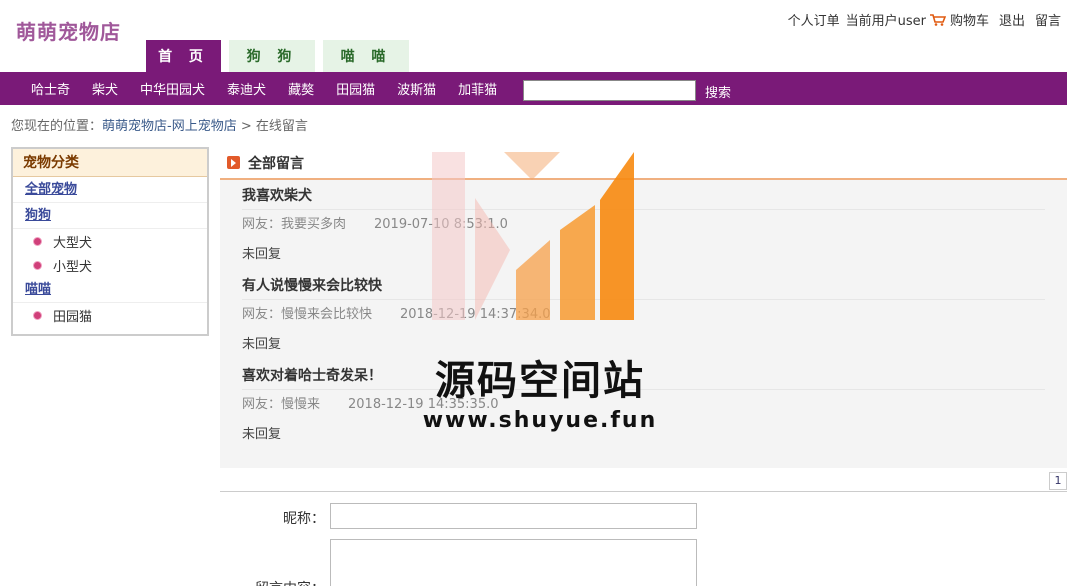  I want to click on page-number: 1, so click(1058, 481).